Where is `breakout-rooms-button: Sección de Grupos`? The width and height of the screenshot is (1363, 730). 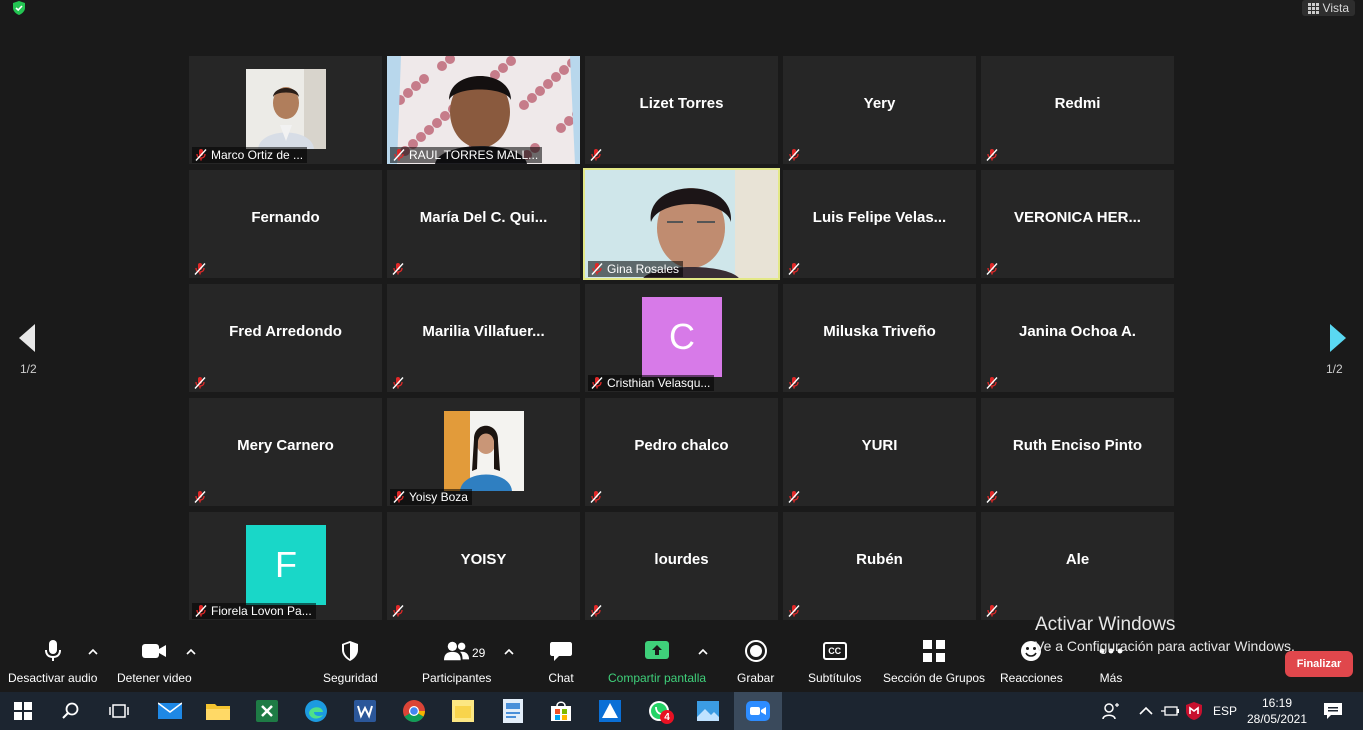
breakout-rooms-button: Sección de Grupos is located at coordinates (934, 661).